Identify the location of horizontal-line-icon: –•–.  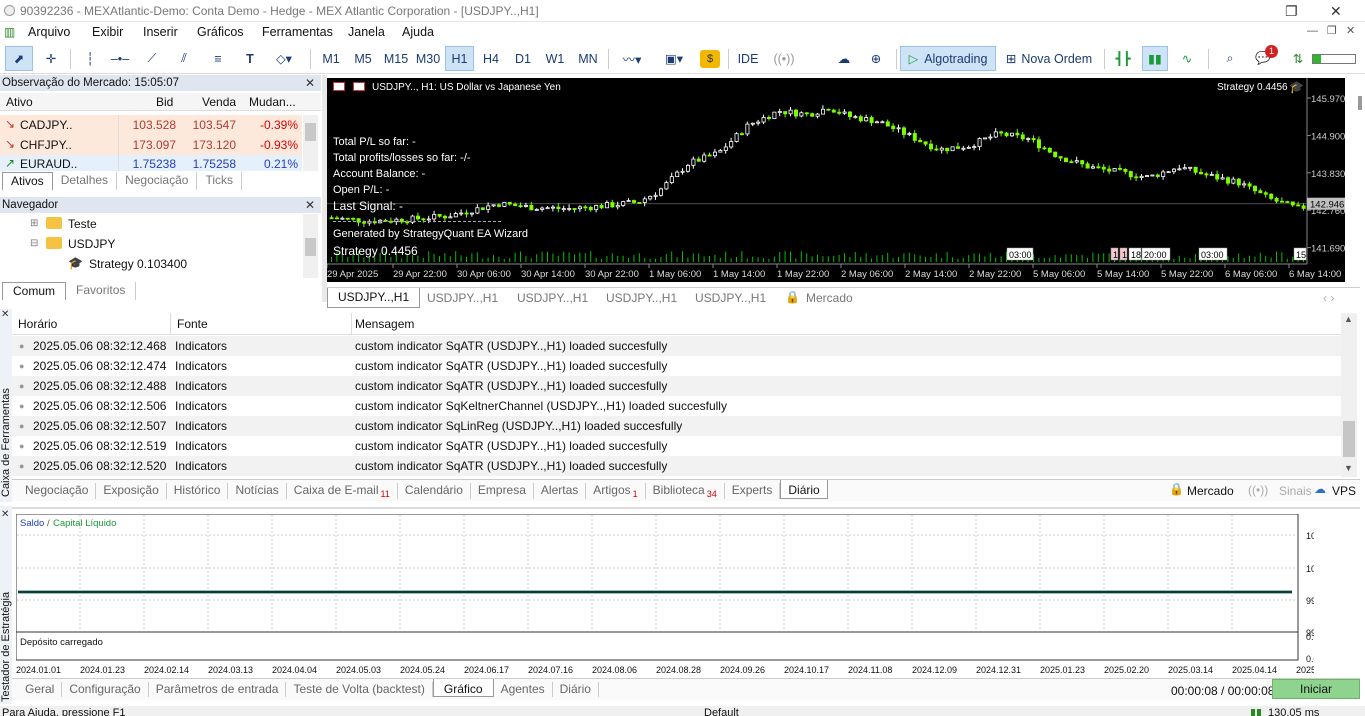
(120, 58).